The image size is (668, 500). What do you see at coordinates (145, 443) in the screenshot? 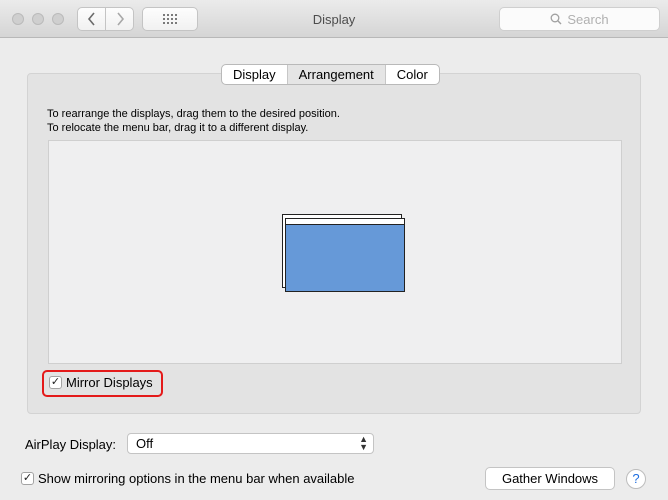
I see `airplay-display-value: Off` at bounding box center [145, 443].